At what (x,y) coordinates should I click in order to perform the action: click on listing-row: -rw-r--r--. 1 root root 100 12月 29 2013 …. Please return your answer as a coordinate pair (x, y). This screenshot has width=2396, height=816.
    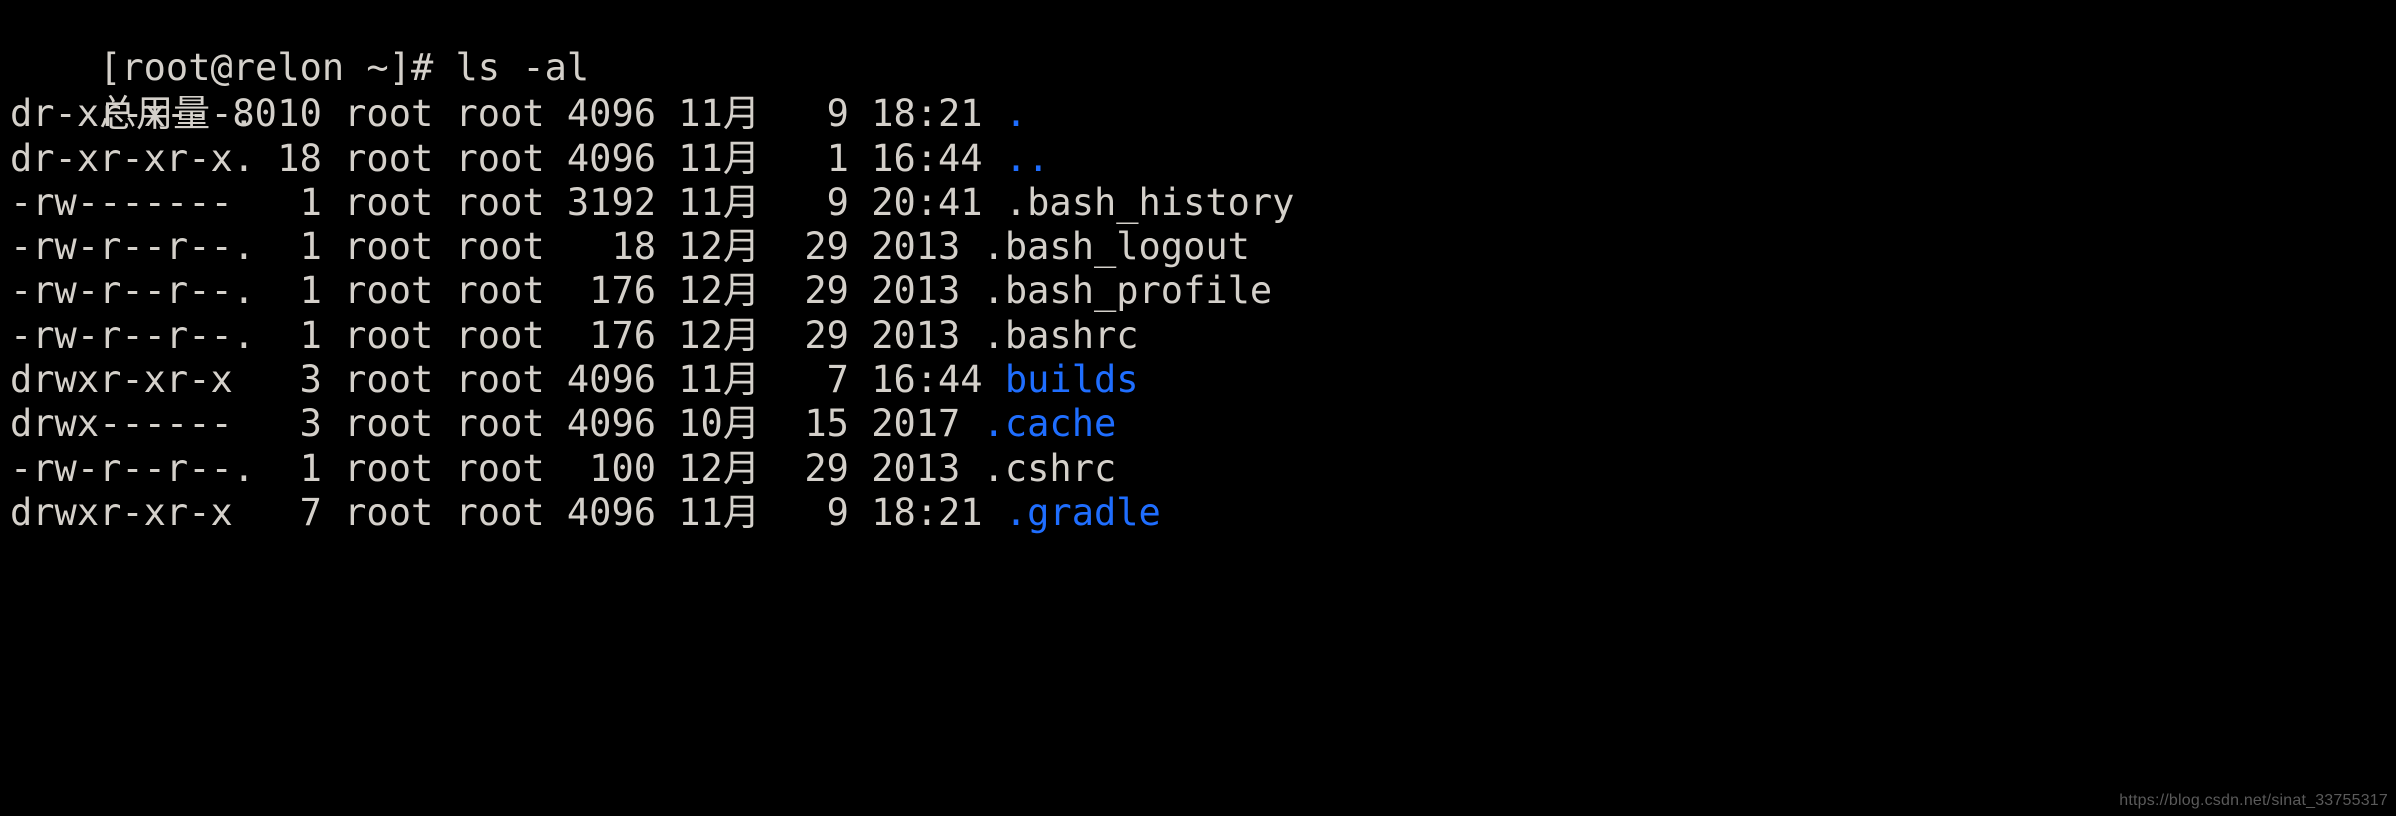
    Looking at the image, I should click on (1198, 469).